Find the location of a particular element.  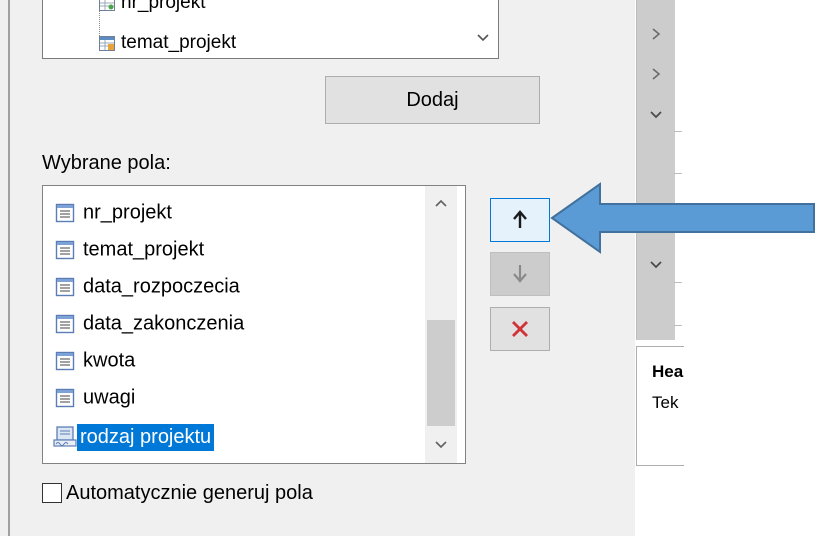

list-item-label: uwagi is located at coordinates (109, 397).